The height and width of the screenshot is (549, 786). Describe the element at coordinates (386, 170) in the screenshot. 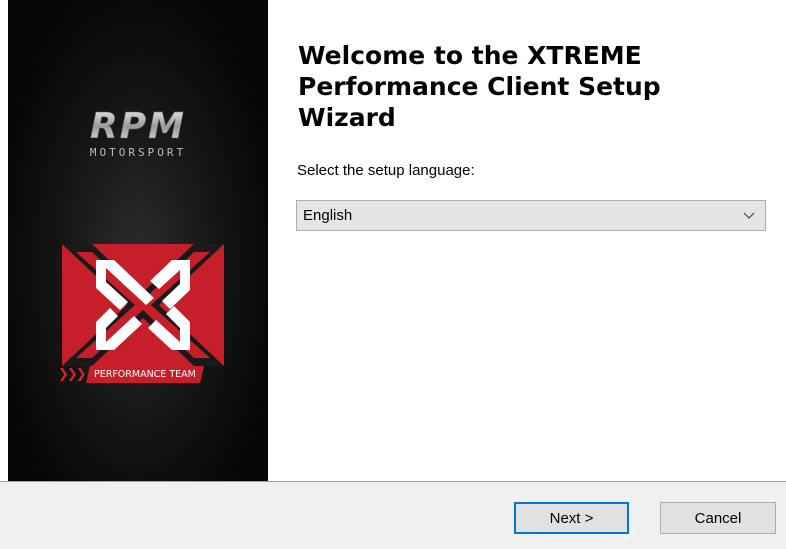

I see `language-prompt-label: Select the setup language:` at that location.